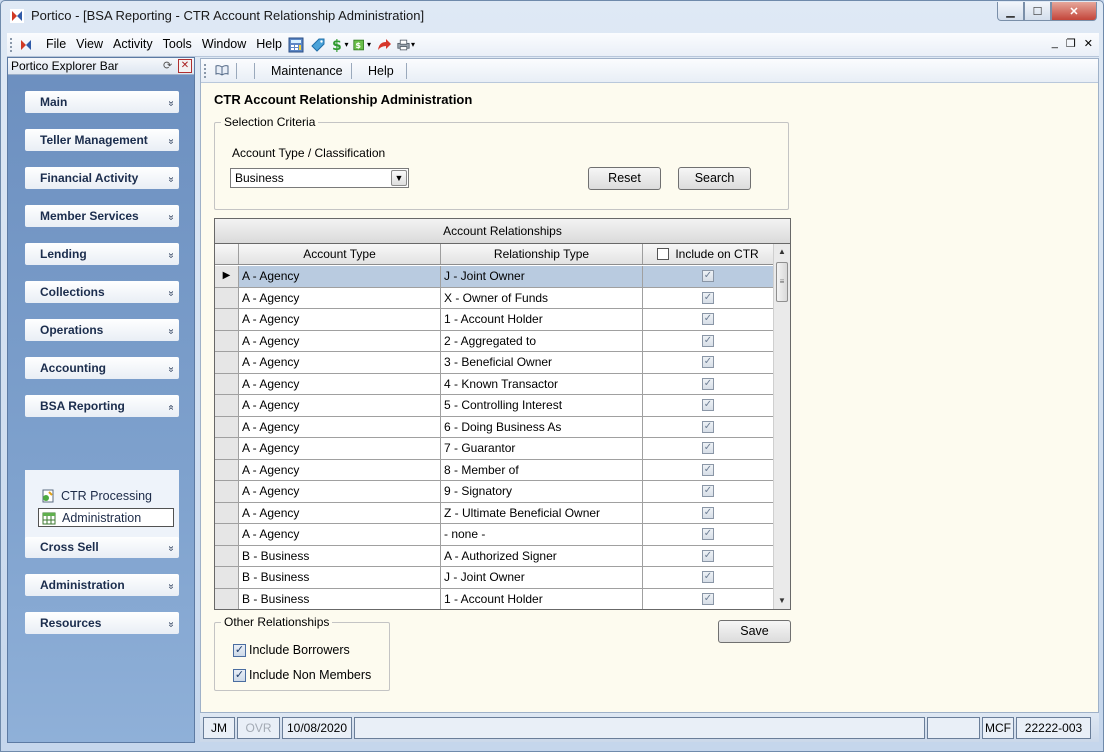 The height and width of the screenshot is (752, 1104). I want to click on chevron-up-icon: «, so click(171, 406).